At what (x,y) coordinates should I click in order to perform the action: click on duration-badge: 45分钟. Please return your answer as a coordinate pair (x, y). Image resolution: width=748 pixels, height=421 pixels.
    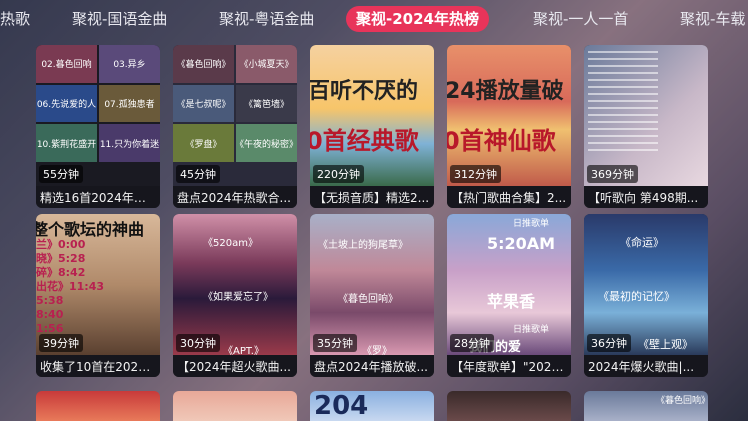
    Looking at the image, I should click on (198, 174).